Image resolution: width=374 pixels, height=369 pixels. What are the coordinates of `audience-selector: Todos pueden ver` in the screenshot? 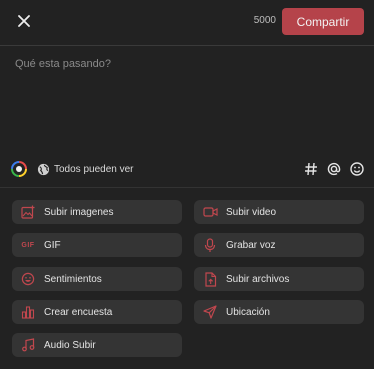 It's located at (85, 169).